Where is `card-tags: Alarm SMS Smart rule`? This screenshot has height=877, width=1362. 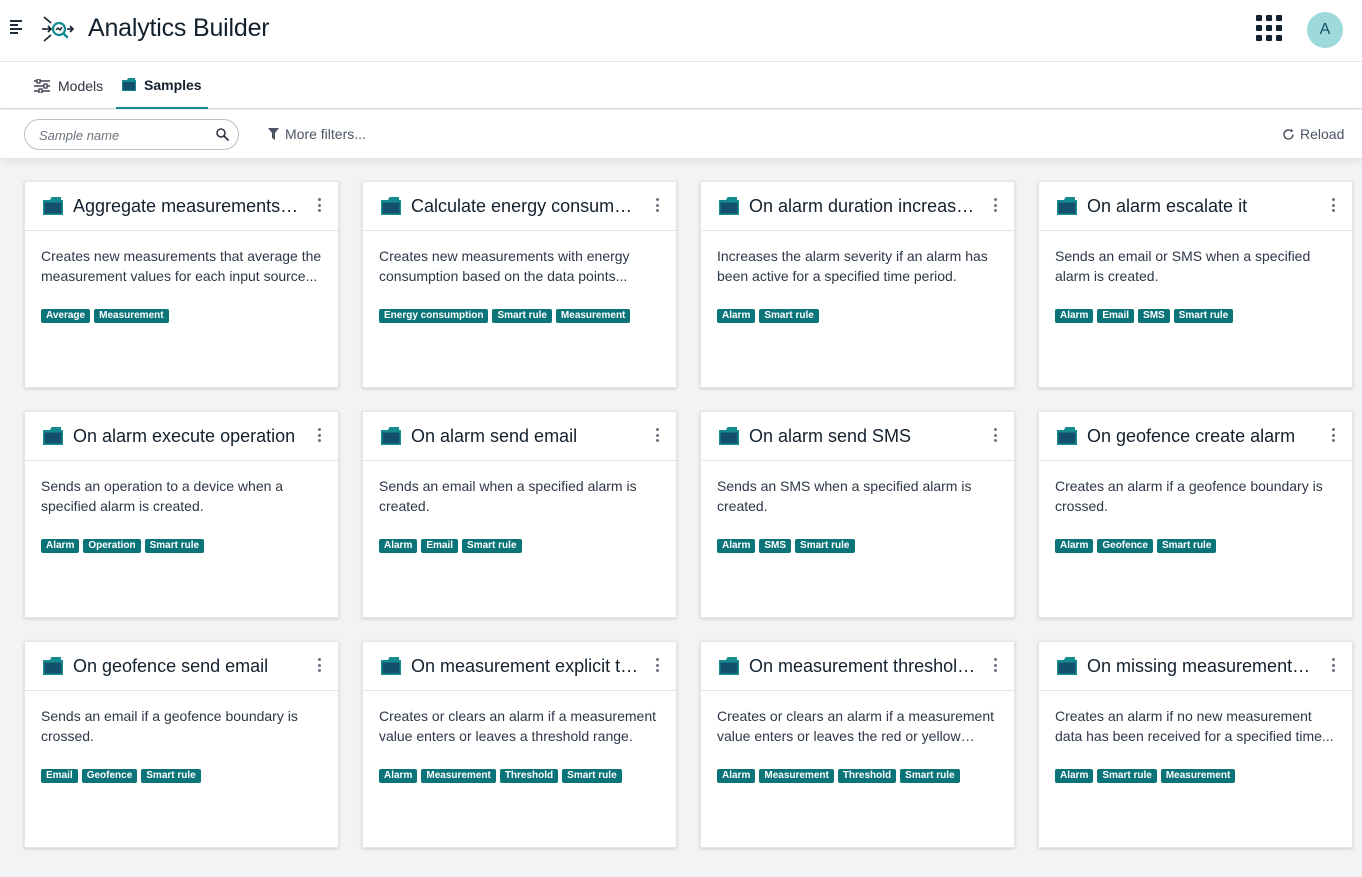
card-tags: Alarm SMS Smart rule is located at coordinates (851, 549).